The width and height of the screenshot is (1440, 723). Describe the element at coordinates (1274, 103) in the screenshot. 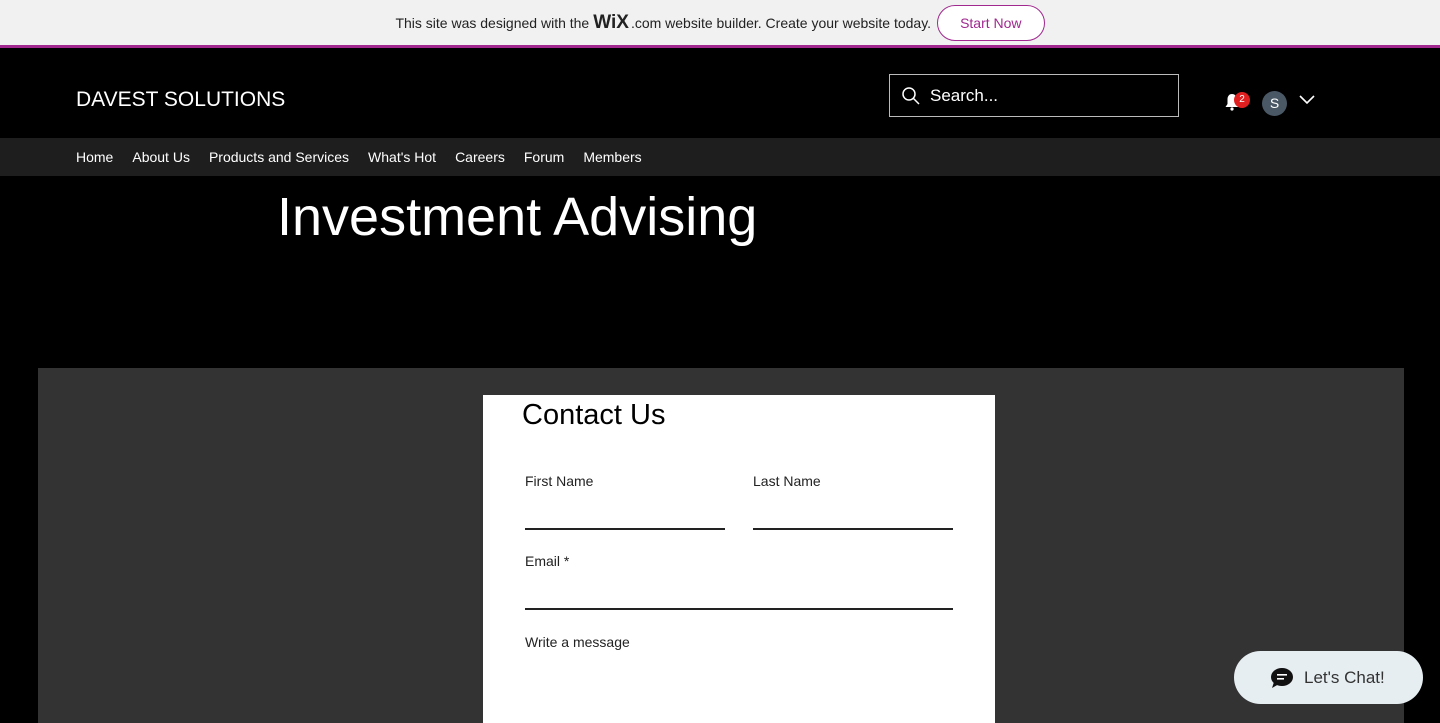

I see `avatar: S` at that location.